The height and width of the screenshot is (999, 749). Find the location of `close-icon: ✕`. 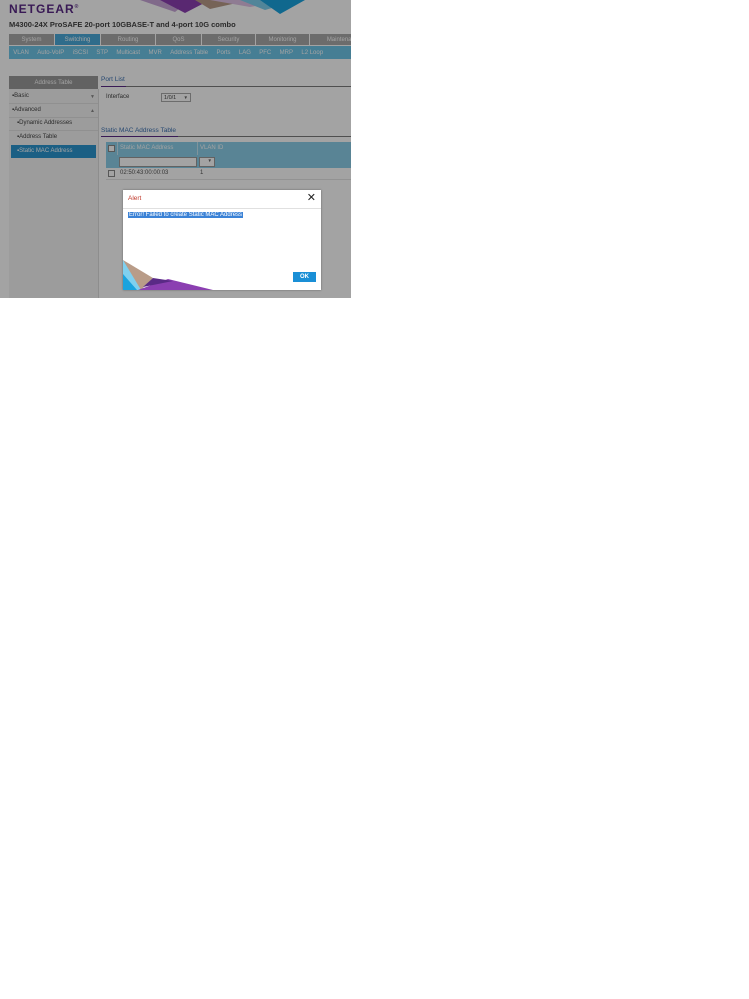

close-icon: ✕ is located at coordinates (311, 198).